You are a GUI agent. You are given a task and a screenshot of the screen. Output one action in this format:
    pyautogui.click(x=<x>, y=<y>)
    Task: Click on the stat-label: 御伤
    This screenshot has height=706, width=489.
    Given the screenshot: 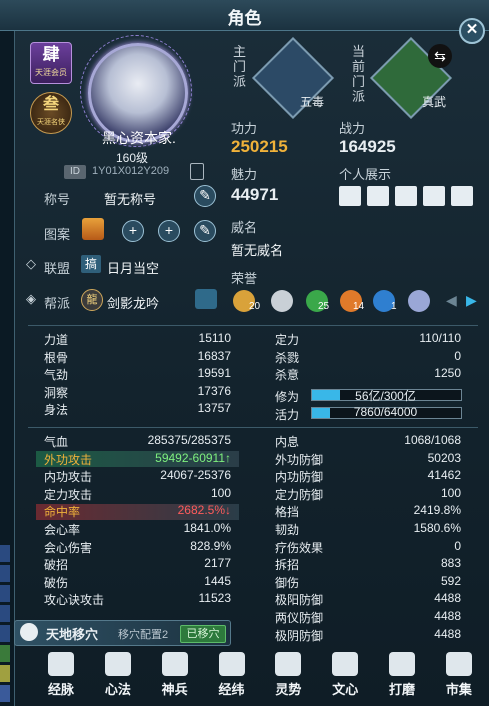 What is the action you would take?
    pyautogui.click(x=287, y=582)
    